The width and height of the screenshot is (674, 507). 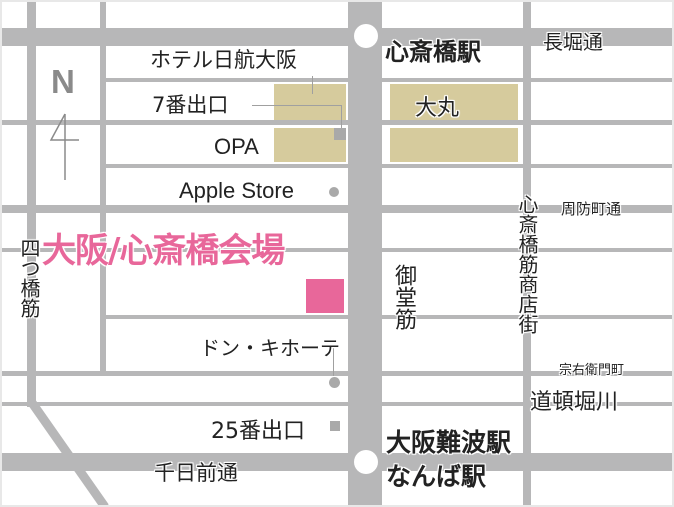 What do you see at coordinates (310, 102) in the screenshot?
I see `building-hotel-nikko` at bounding box center [310, 102].